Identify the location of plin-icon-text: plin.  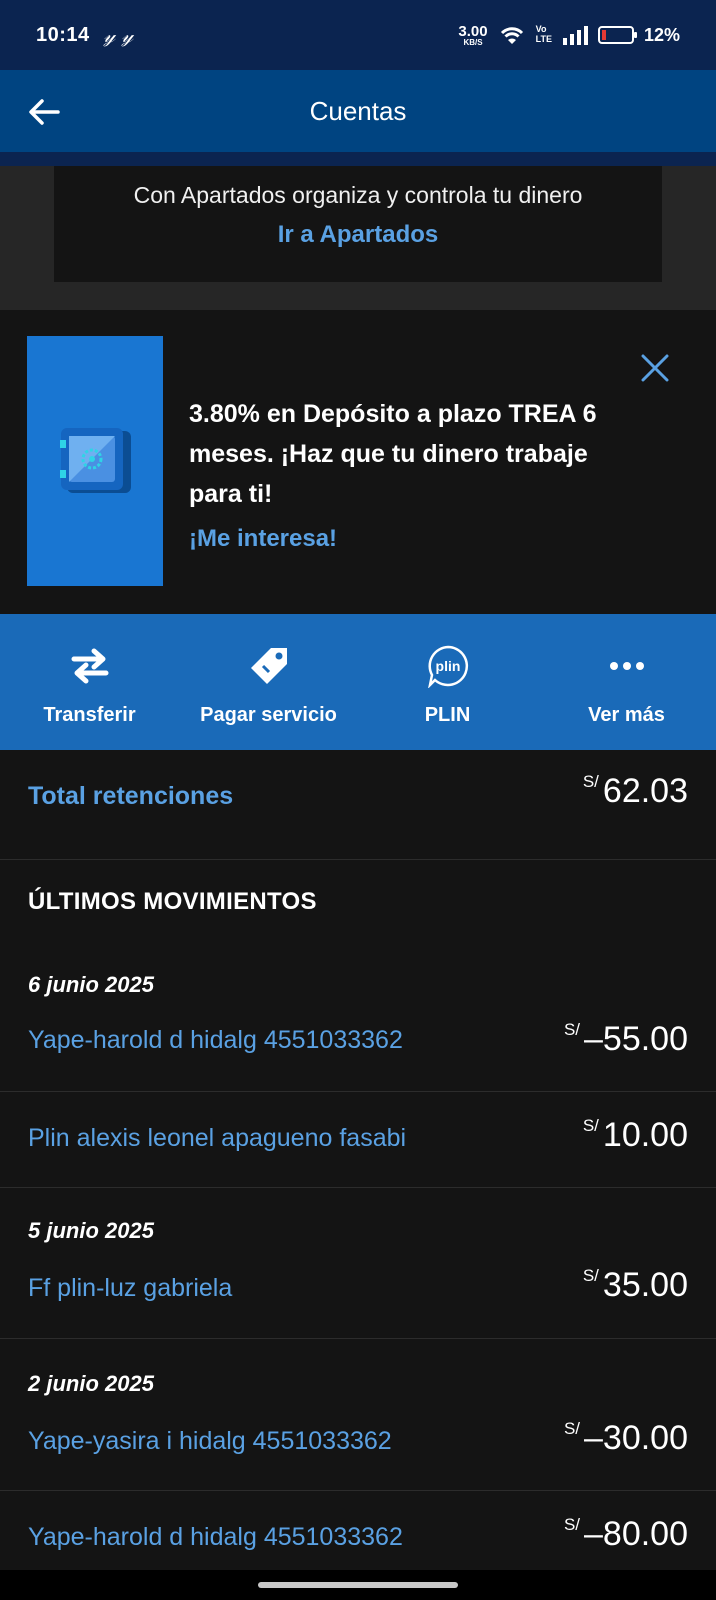
(447, 666).